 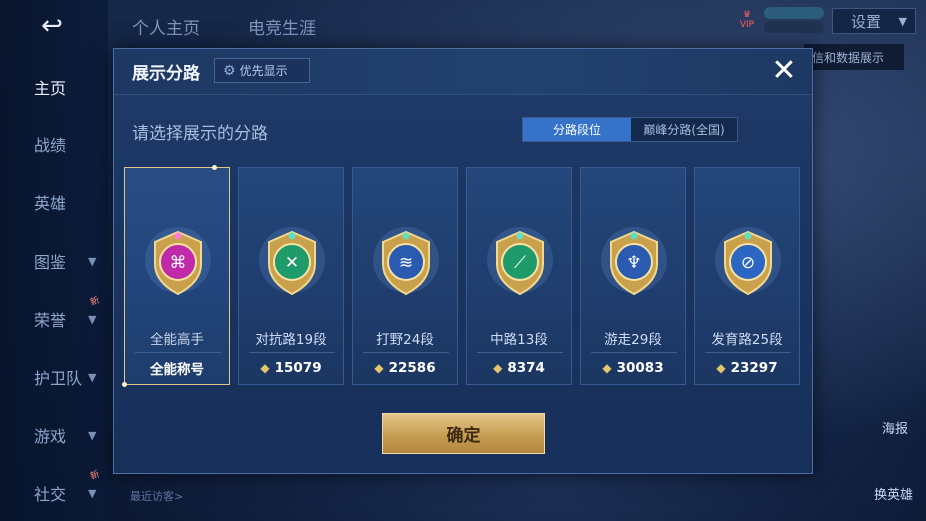 I want to click on jungle-medal-icon: ≋, so click(x=406, y=261).